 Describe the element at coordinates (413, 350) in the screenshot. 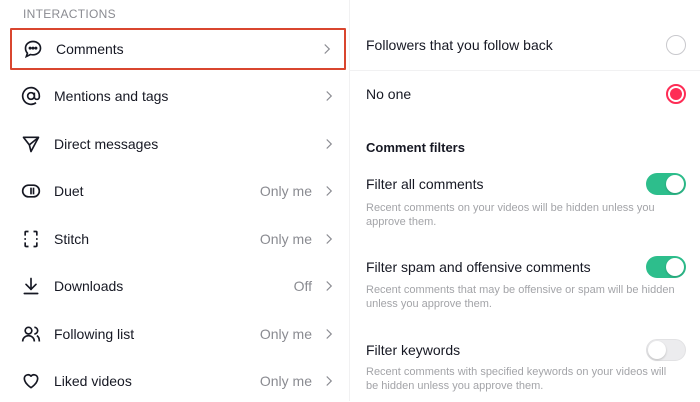

I see `filter-label: Filter keywords` at that location.